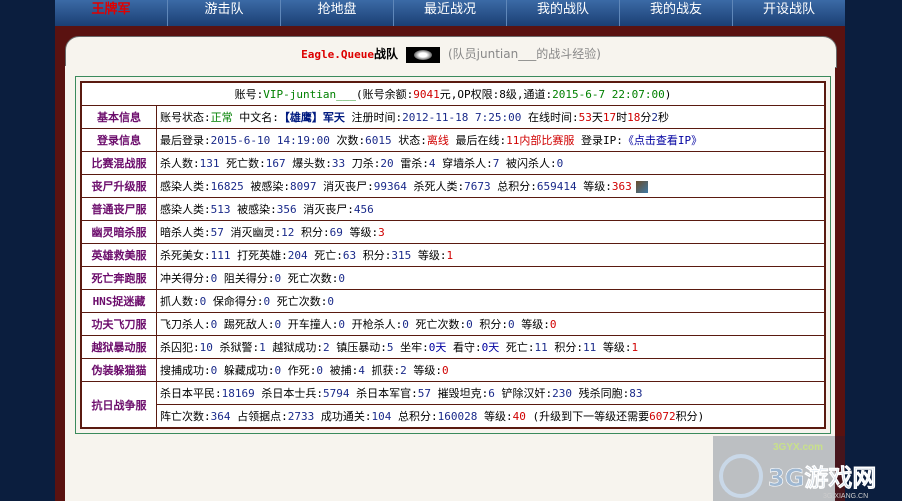  What do you see at coordinates (462, 117) in the screenshot?
I see `stat-text: 2012-11-18 7:25:00` at bounding box center [462, 117].